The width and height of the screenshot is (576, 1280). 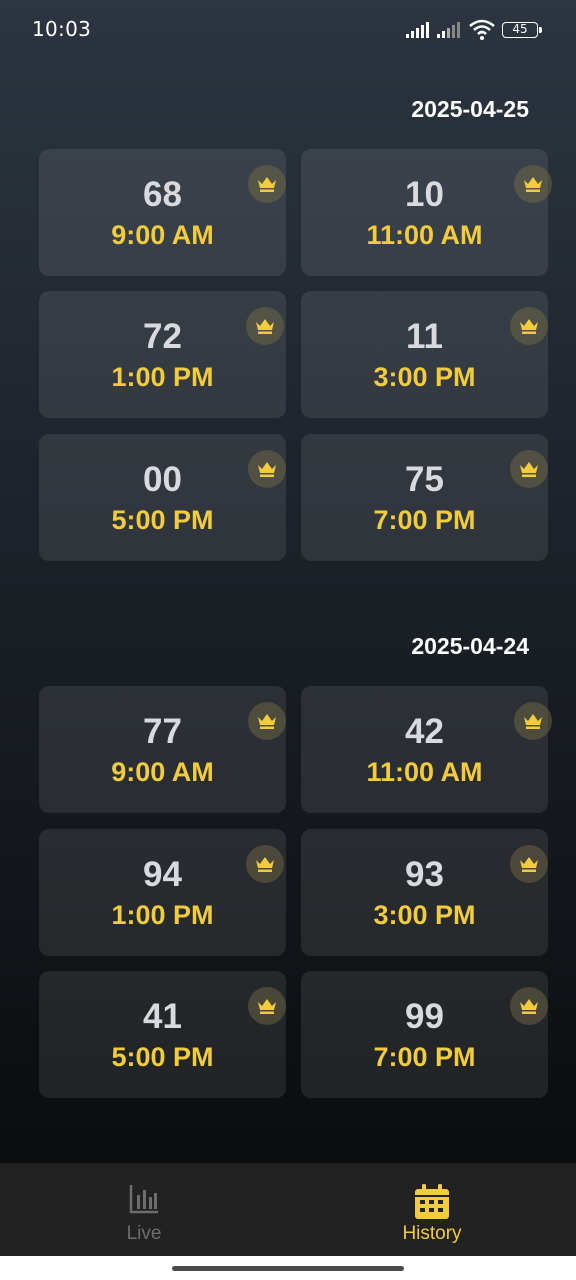 I want to click on calendar-icon, so click(x=432, y=1201).